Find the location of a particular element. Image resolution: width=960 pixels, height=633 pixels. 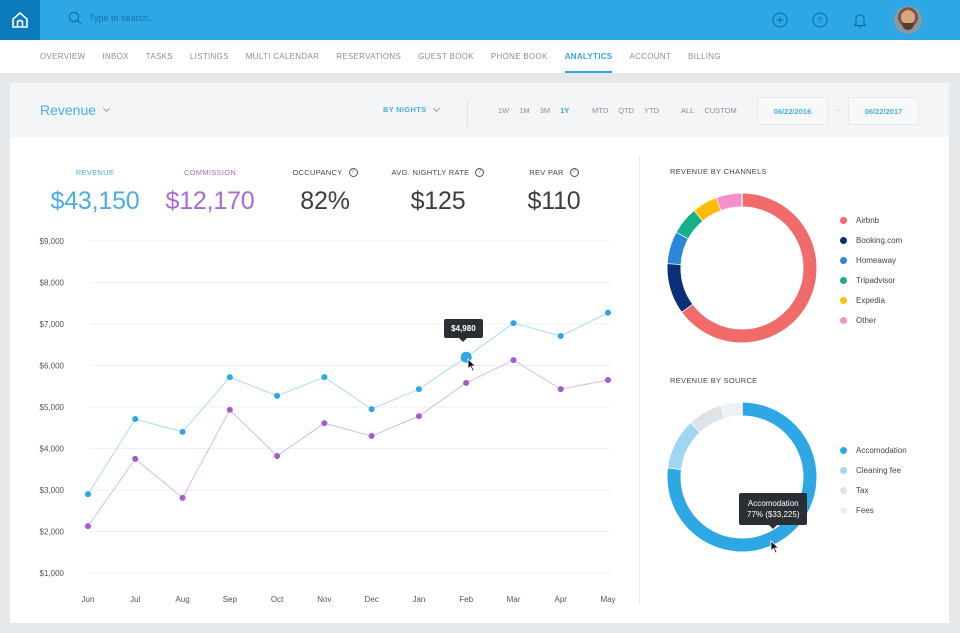

nav-reservations: Reservations is located at coordinates (368, 56).